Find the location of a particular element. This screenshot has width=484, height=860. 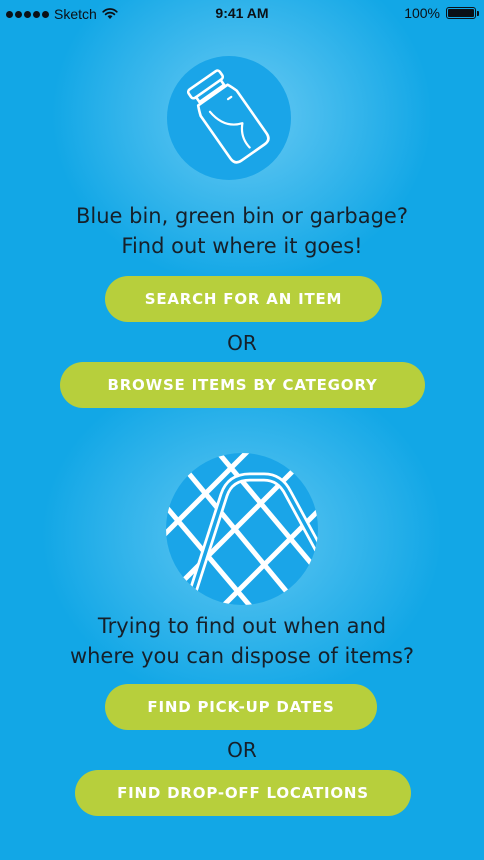

search-item-button: SEARCH FOR AN ITEM is located at coordinates (243, 299).